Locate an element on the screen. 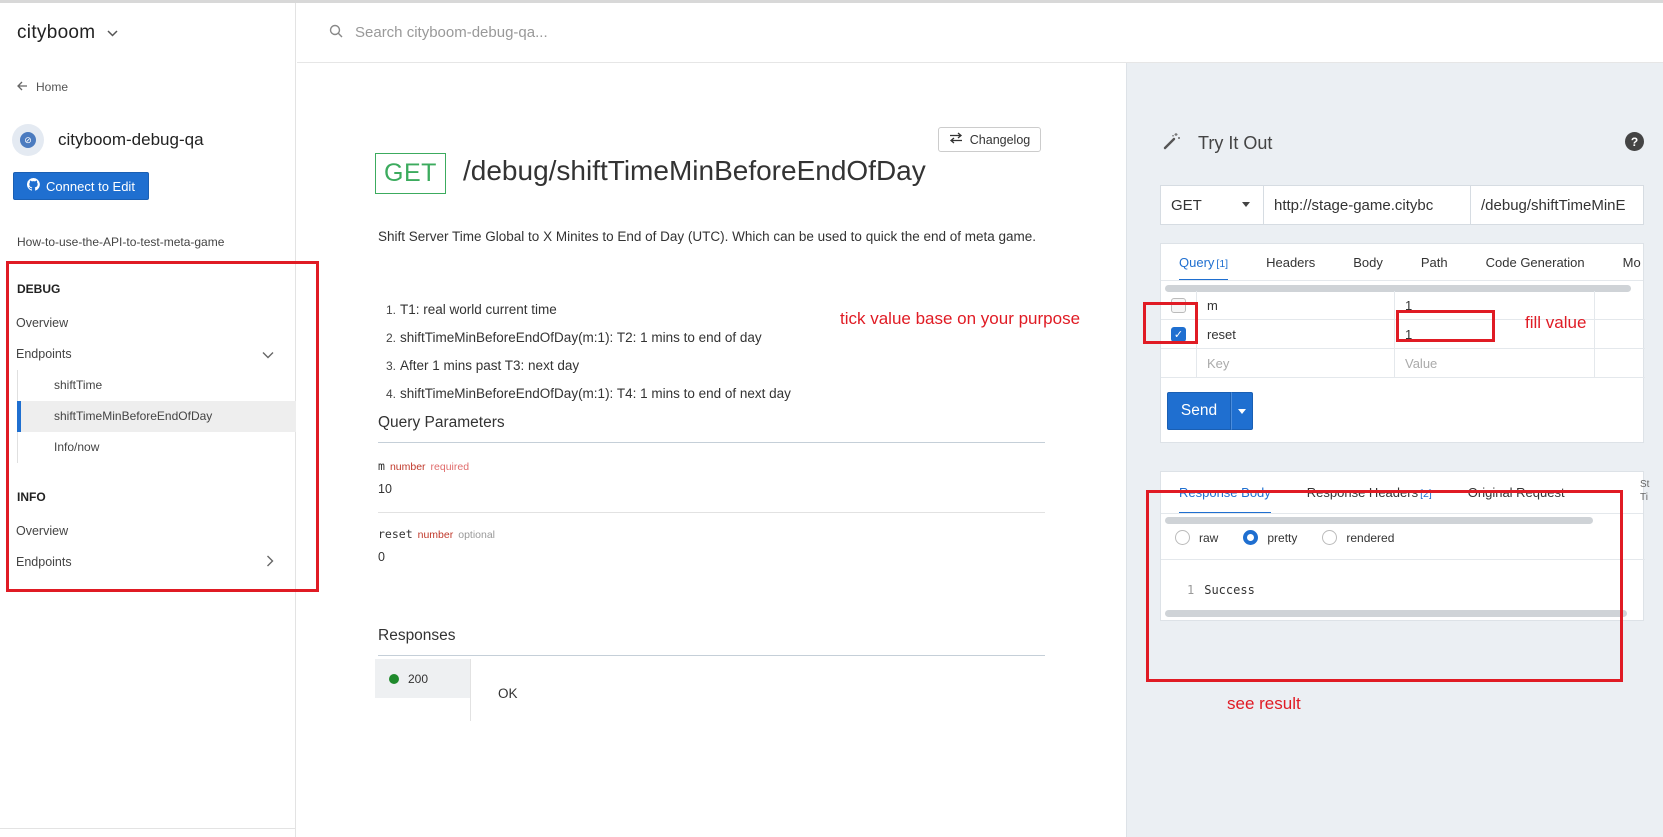  param-row: reset number optional 0 is located at coordinates (711, 552).